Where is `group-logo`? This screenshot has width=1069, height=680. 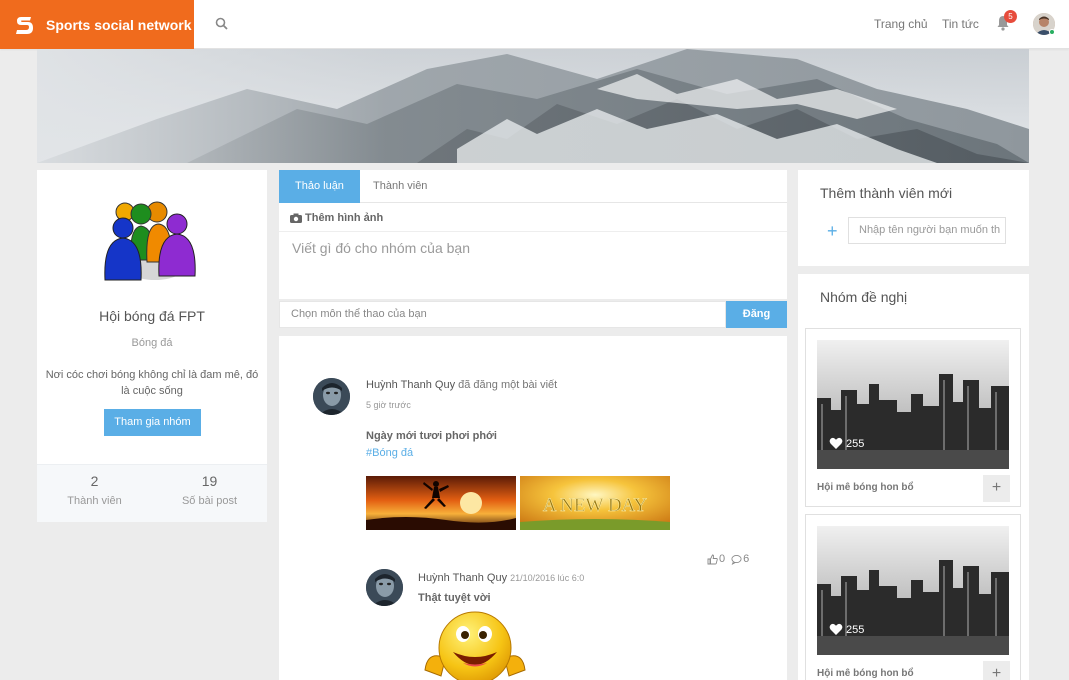 group-logo is located at coordinates (150, 241).